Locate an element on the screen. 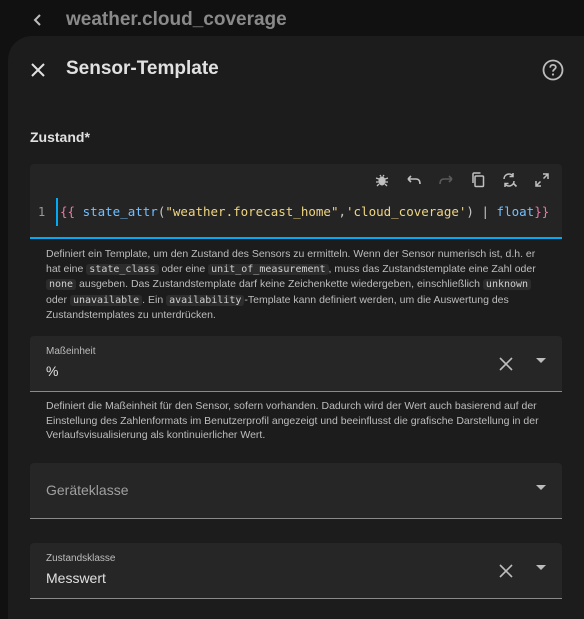 Image resolution: width=584 pixels, height=619 pixels. helper-text-part: oder eine is located at coordinates (183, 268).